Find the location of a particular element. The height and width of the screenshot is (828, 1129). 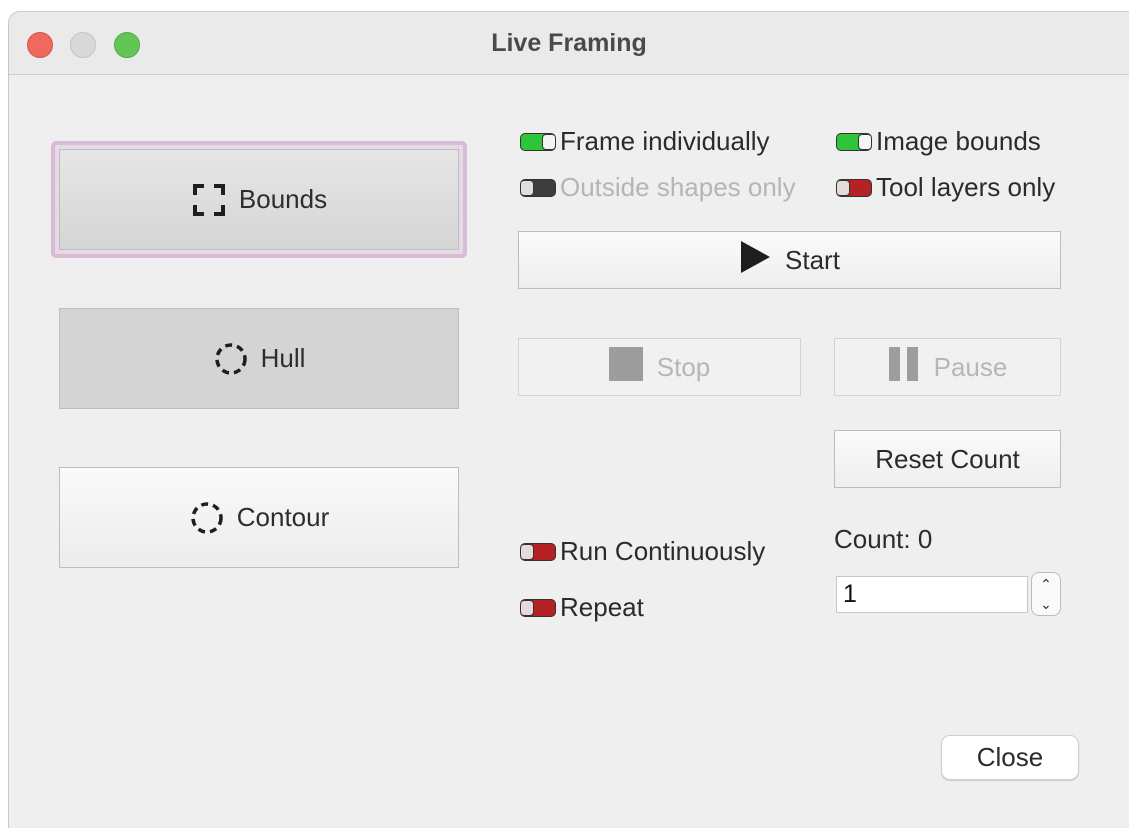

outside-shapes-only-label: Outside shapes only is located at coordinates (678, 187).